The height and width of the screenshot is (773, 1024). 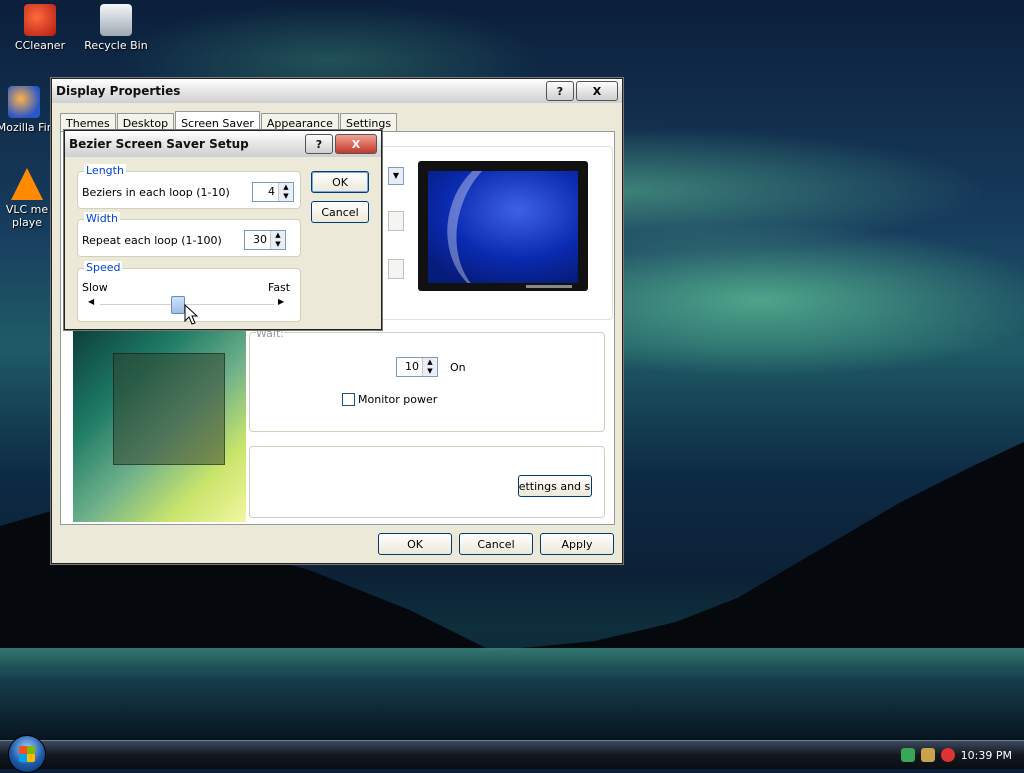 I want to click on preview-button-edge, so click(x=396, y=269).